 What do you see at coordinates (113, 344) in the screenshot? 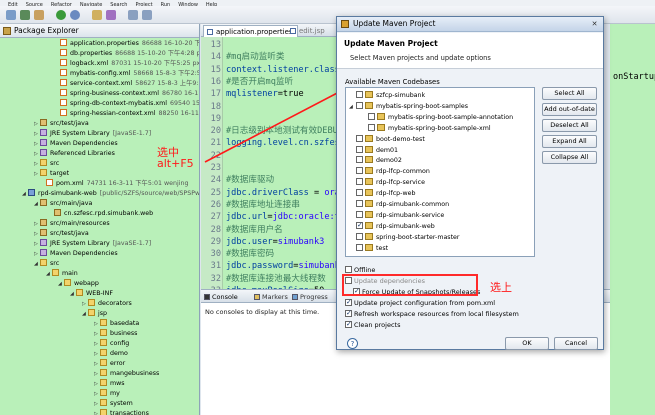
I see `tree-item: ▷ config` at bounding box center [113, 344].